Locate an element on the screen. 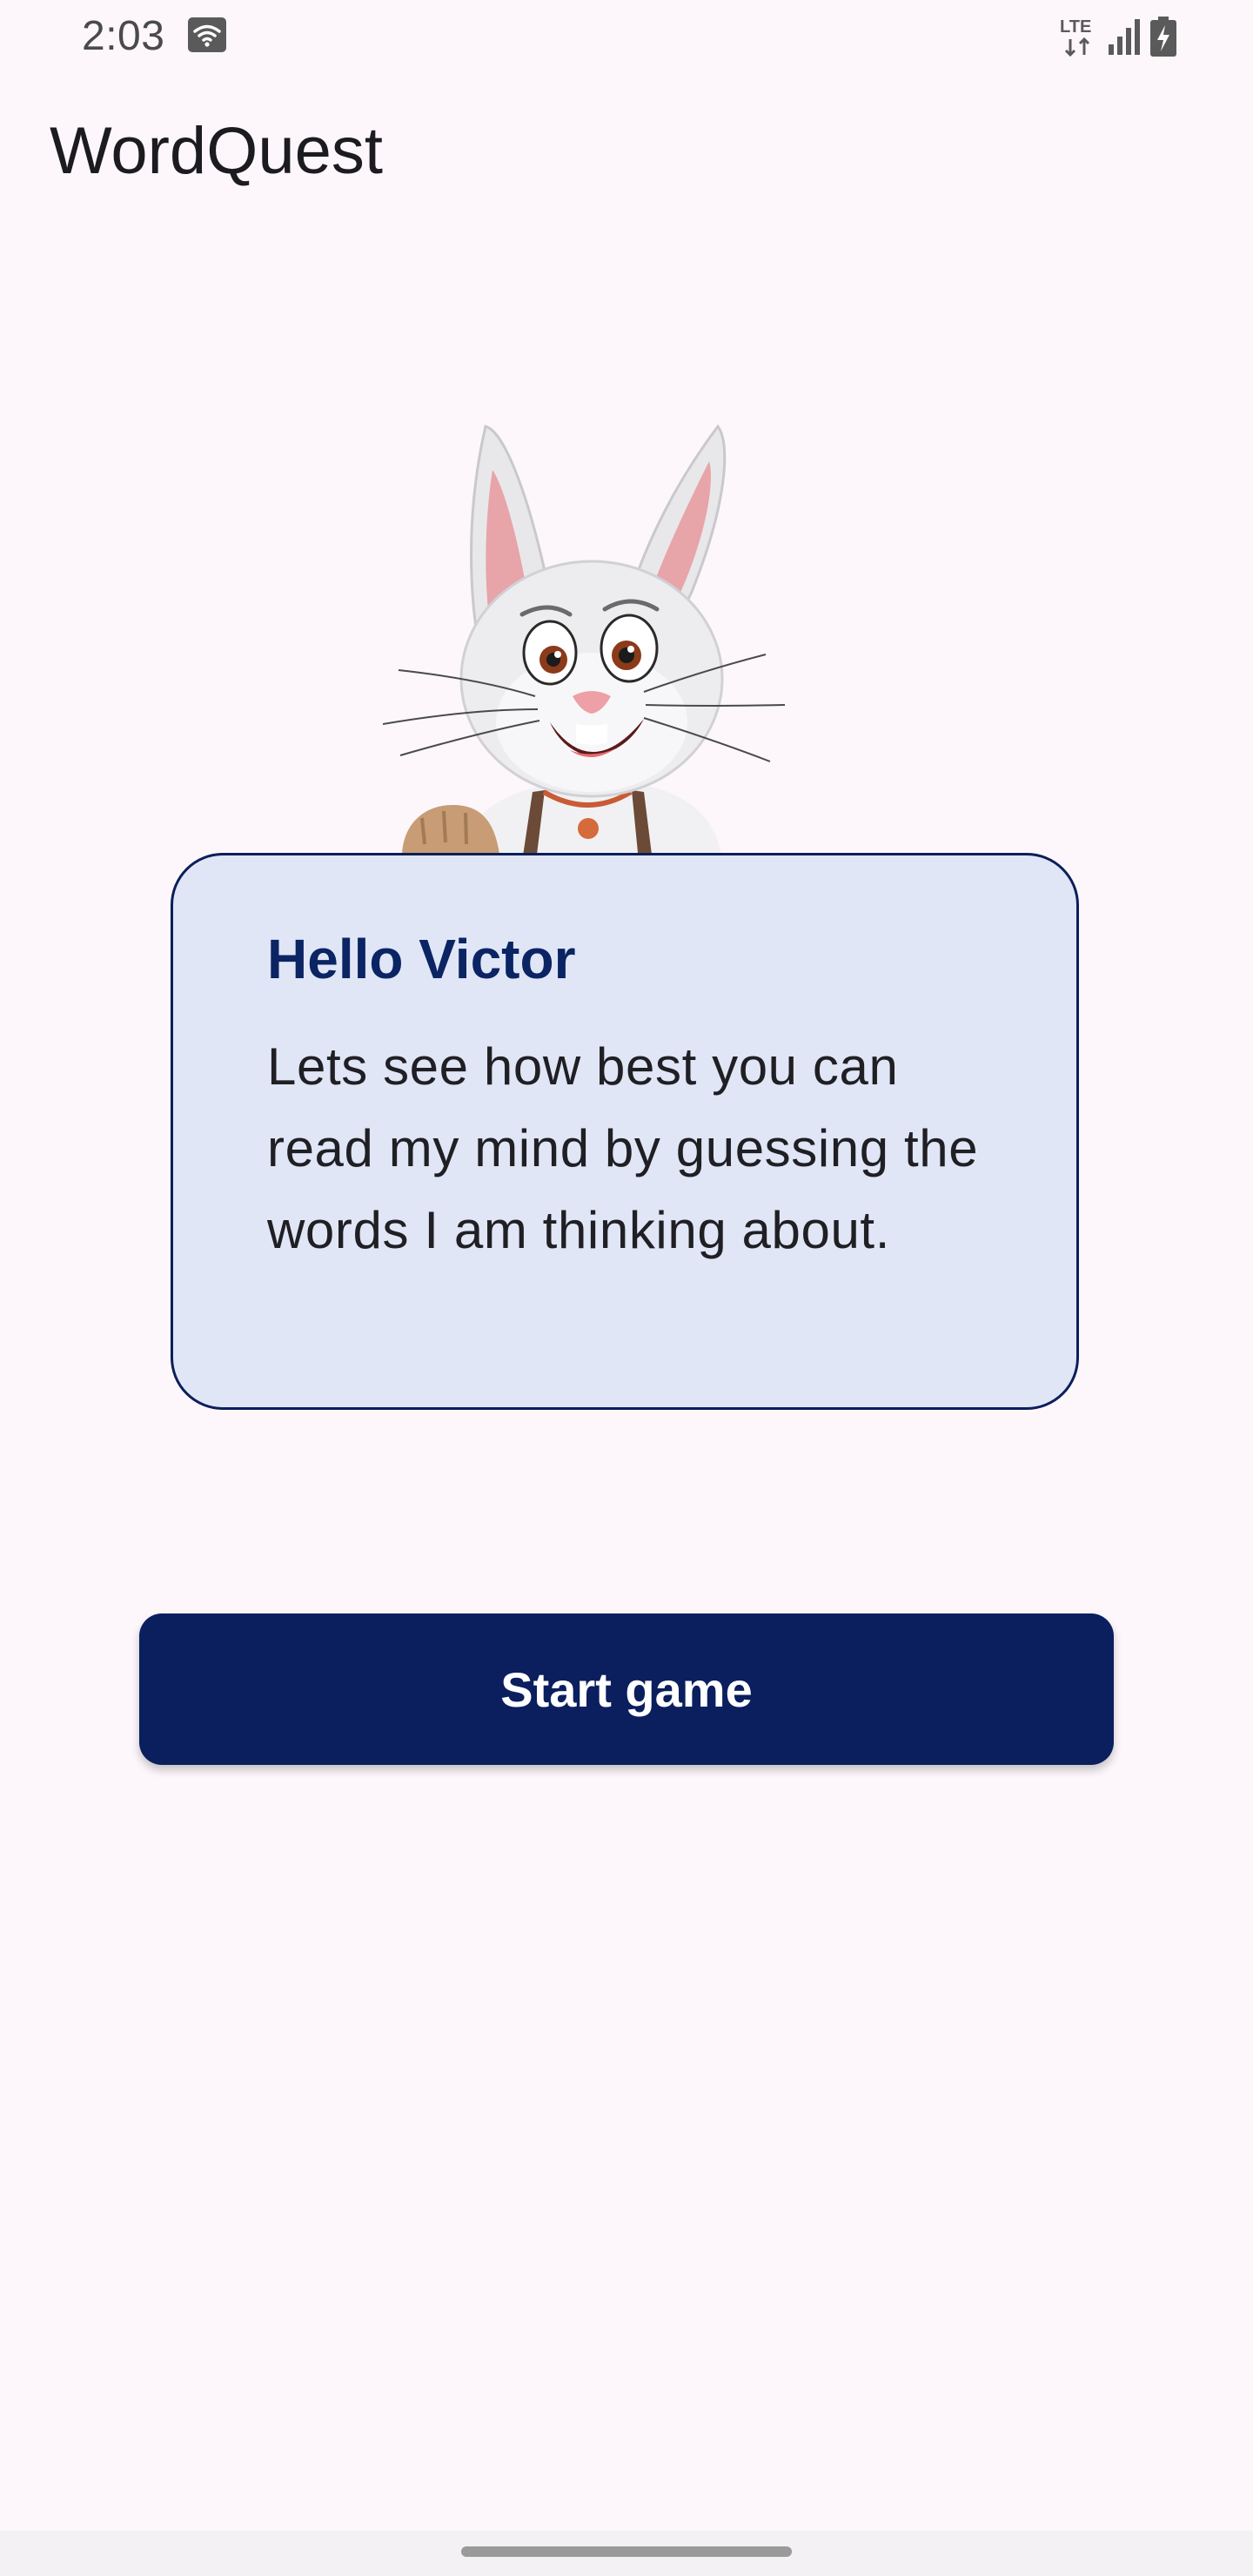 The height and width of the screenshot is (2576, 1253). battery-charging-icon is located at coordinates (1163, 37).